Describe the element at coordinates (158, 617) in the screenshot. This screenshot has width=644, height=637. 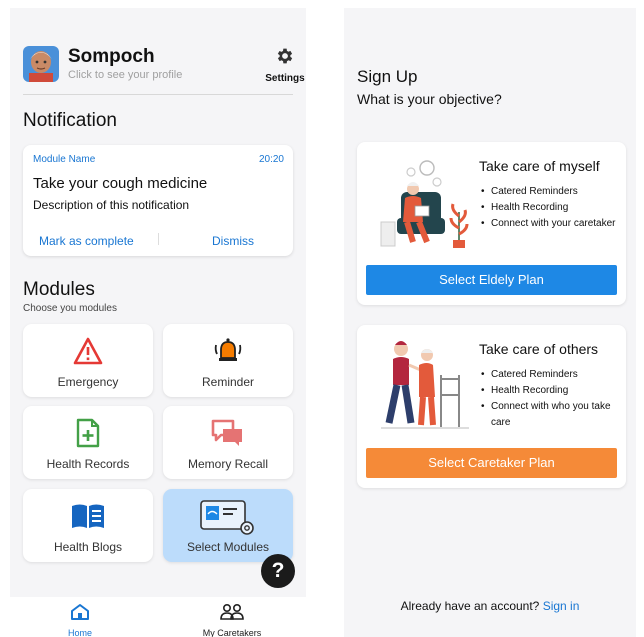
I see `bottom-navbar: Home My Caretakers` at that location.